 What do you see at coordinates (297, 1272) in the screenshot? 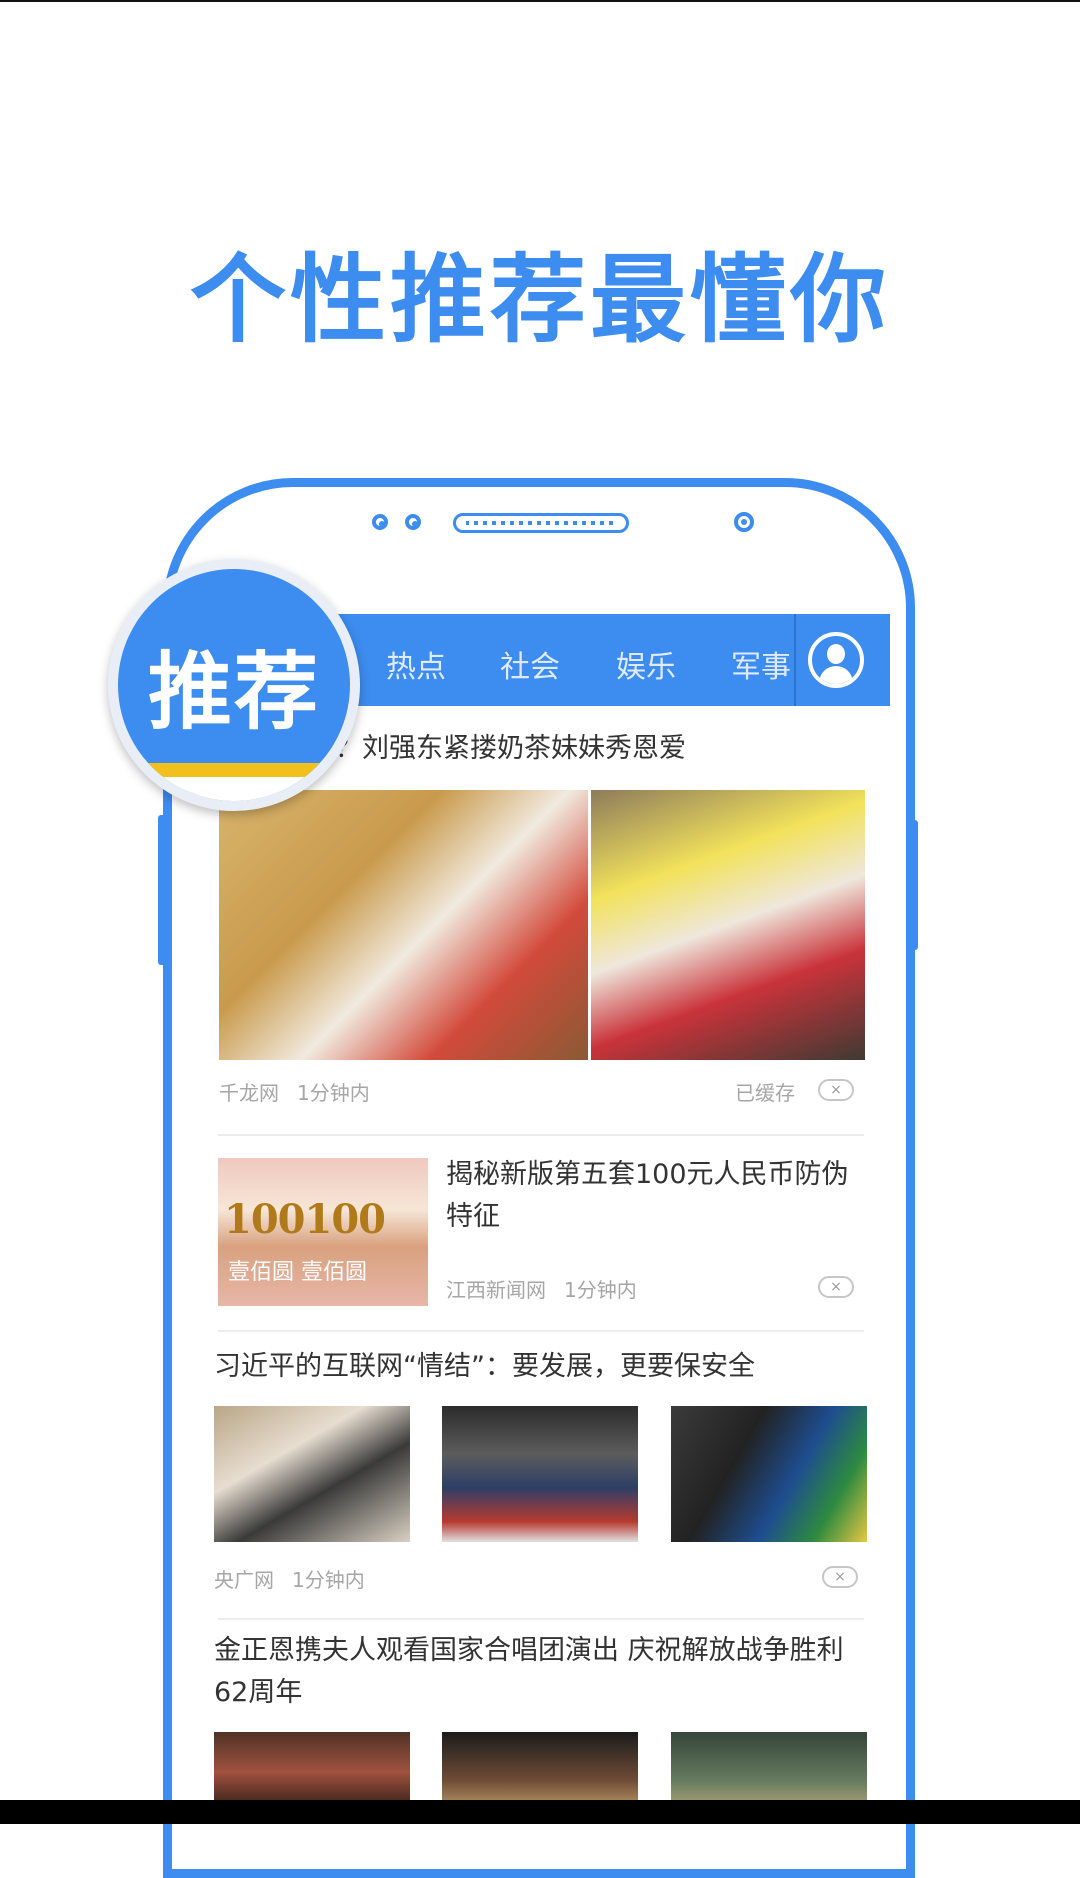
I see `banknote-marks: 壹佰圆 壹佰圆` at bounding box center [297, 1272].